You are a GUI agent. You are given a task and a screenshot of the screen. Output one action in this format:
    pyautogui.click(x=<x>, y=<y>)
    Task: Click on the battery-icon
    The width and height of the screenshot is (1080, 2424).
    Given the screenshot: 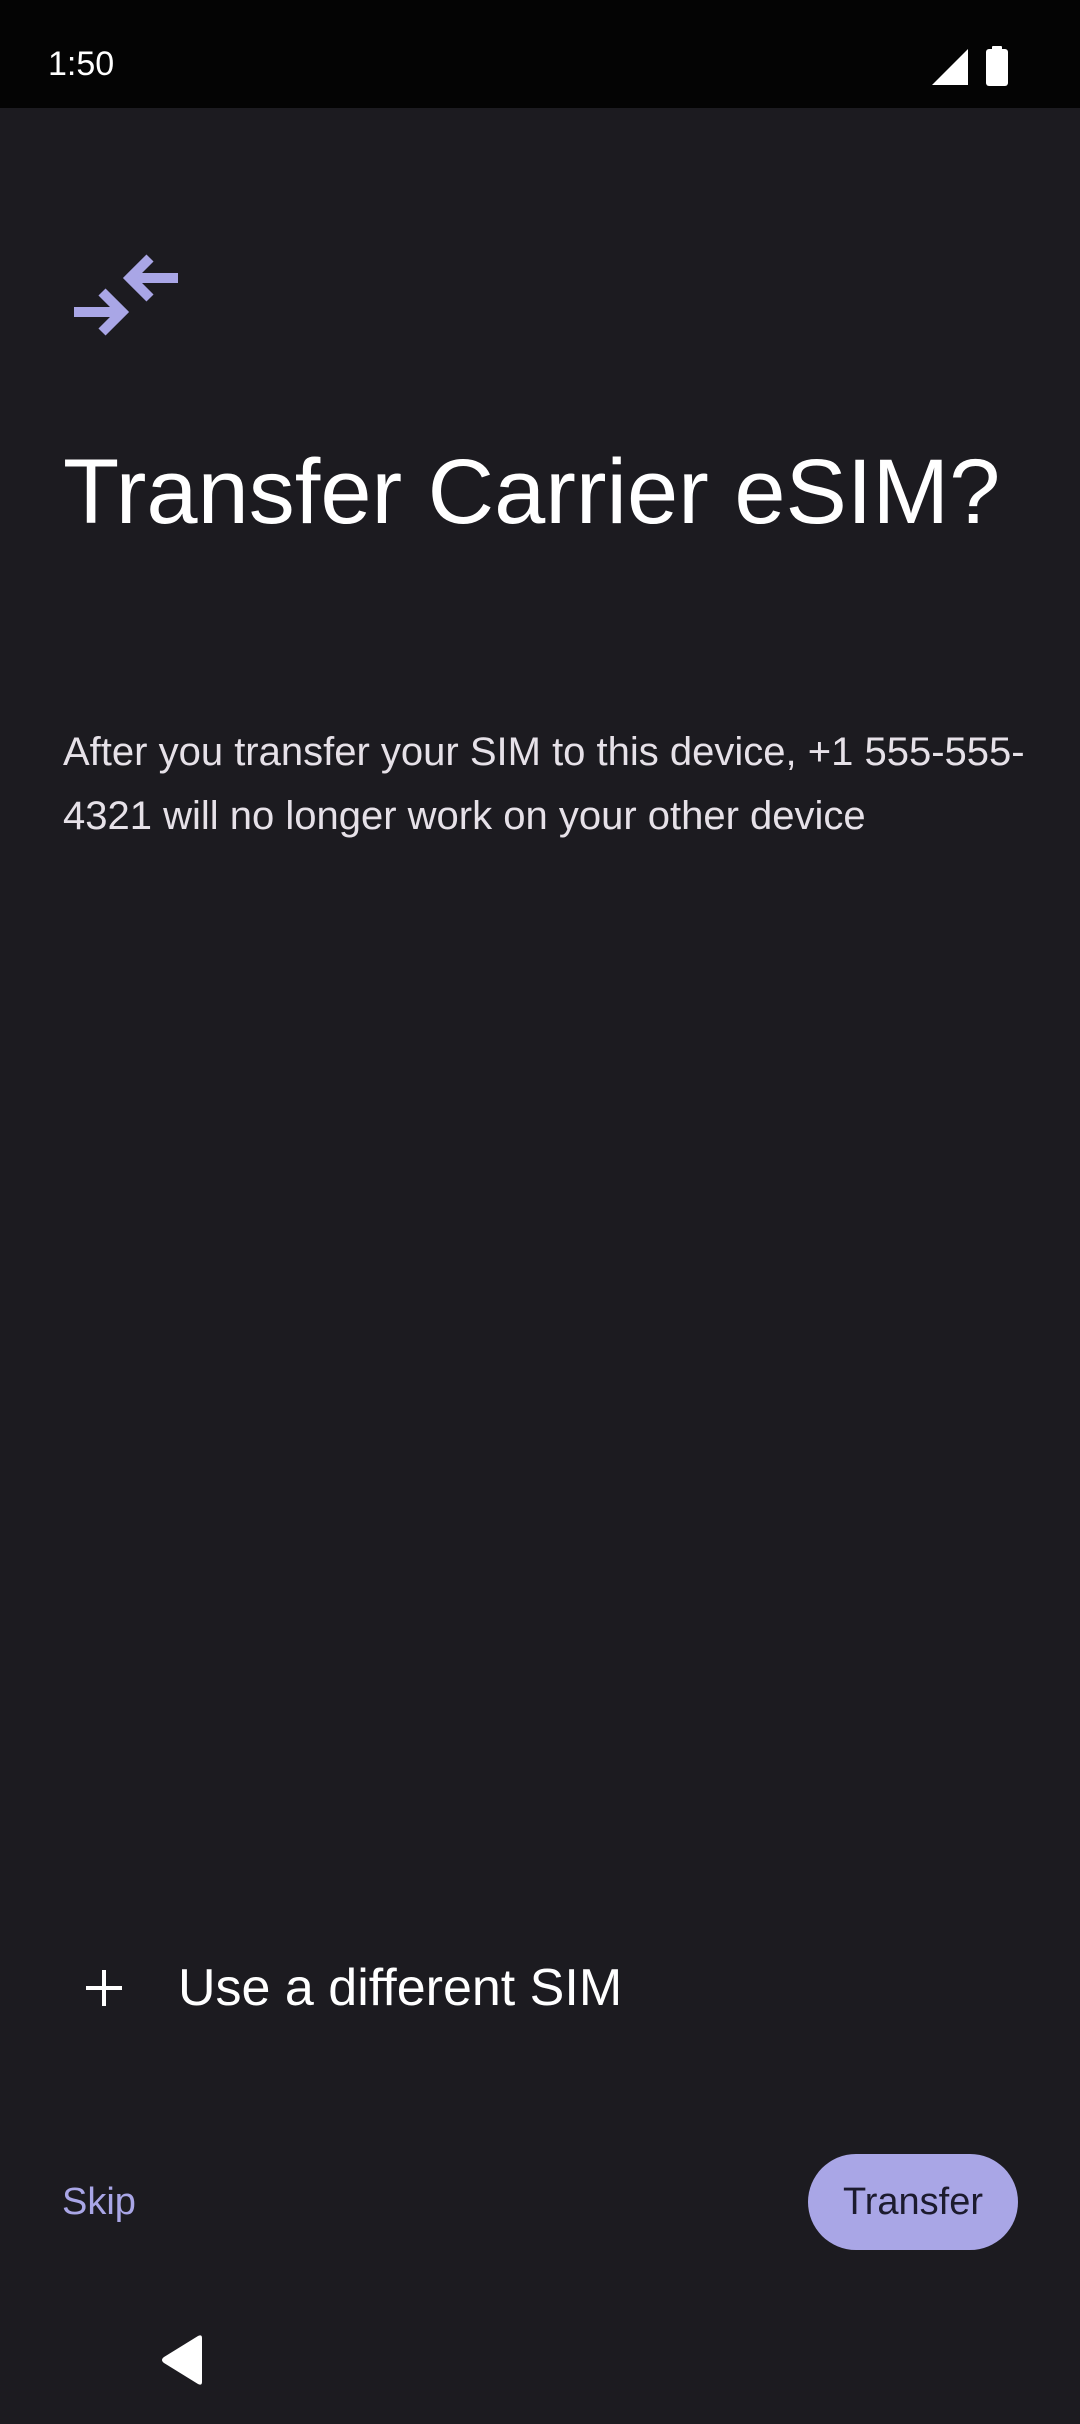 What is the action you would take?
    pyautogui.click(x=997, y=66)
    